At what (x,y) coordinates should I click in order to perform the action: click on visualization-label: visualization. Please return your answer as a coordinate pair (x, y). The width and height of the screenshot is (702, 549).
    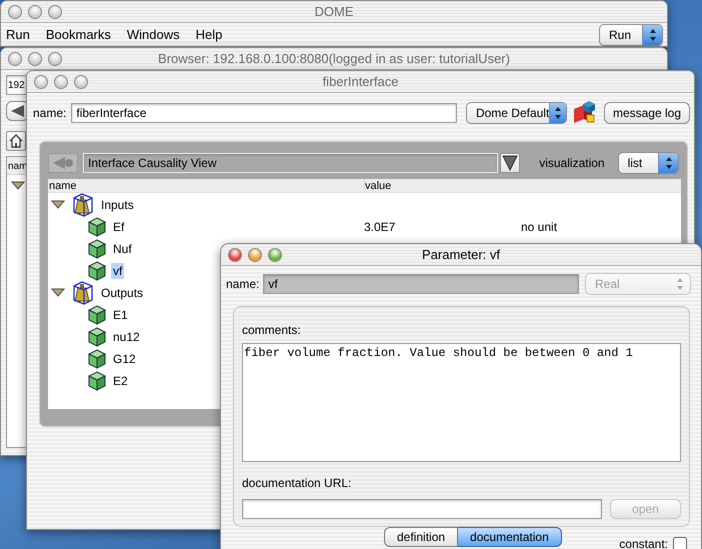
    Looking at the image, I should click on (572, 163).